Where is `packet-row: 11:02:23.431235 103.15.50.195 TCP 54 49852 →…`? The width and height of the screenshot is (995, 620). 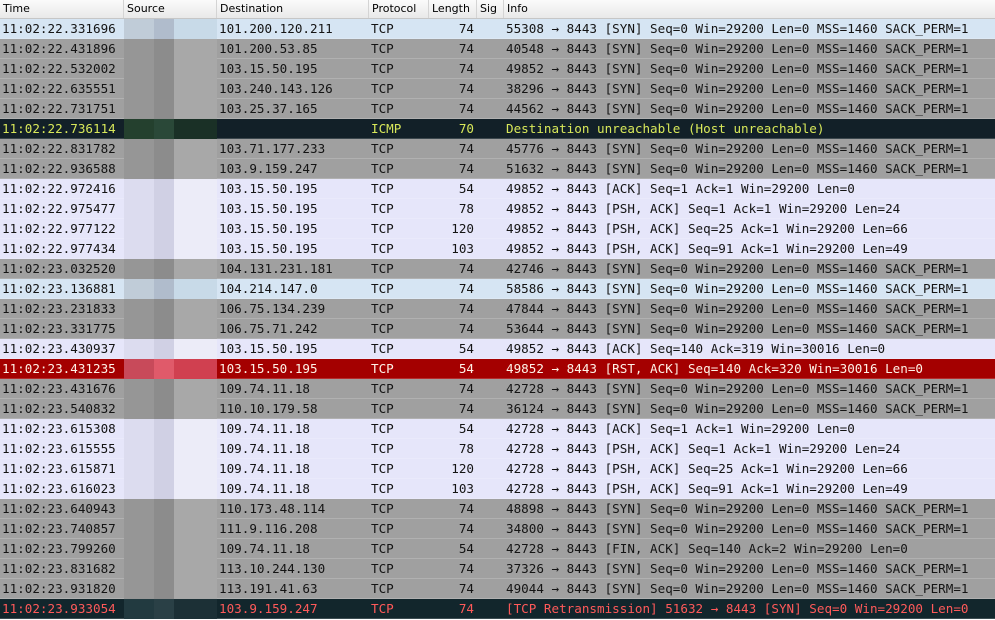
packet-row: 11:02:23.431235 103.15.50.195 TCP 54 49852 →… is located at coordinates (497, 369).